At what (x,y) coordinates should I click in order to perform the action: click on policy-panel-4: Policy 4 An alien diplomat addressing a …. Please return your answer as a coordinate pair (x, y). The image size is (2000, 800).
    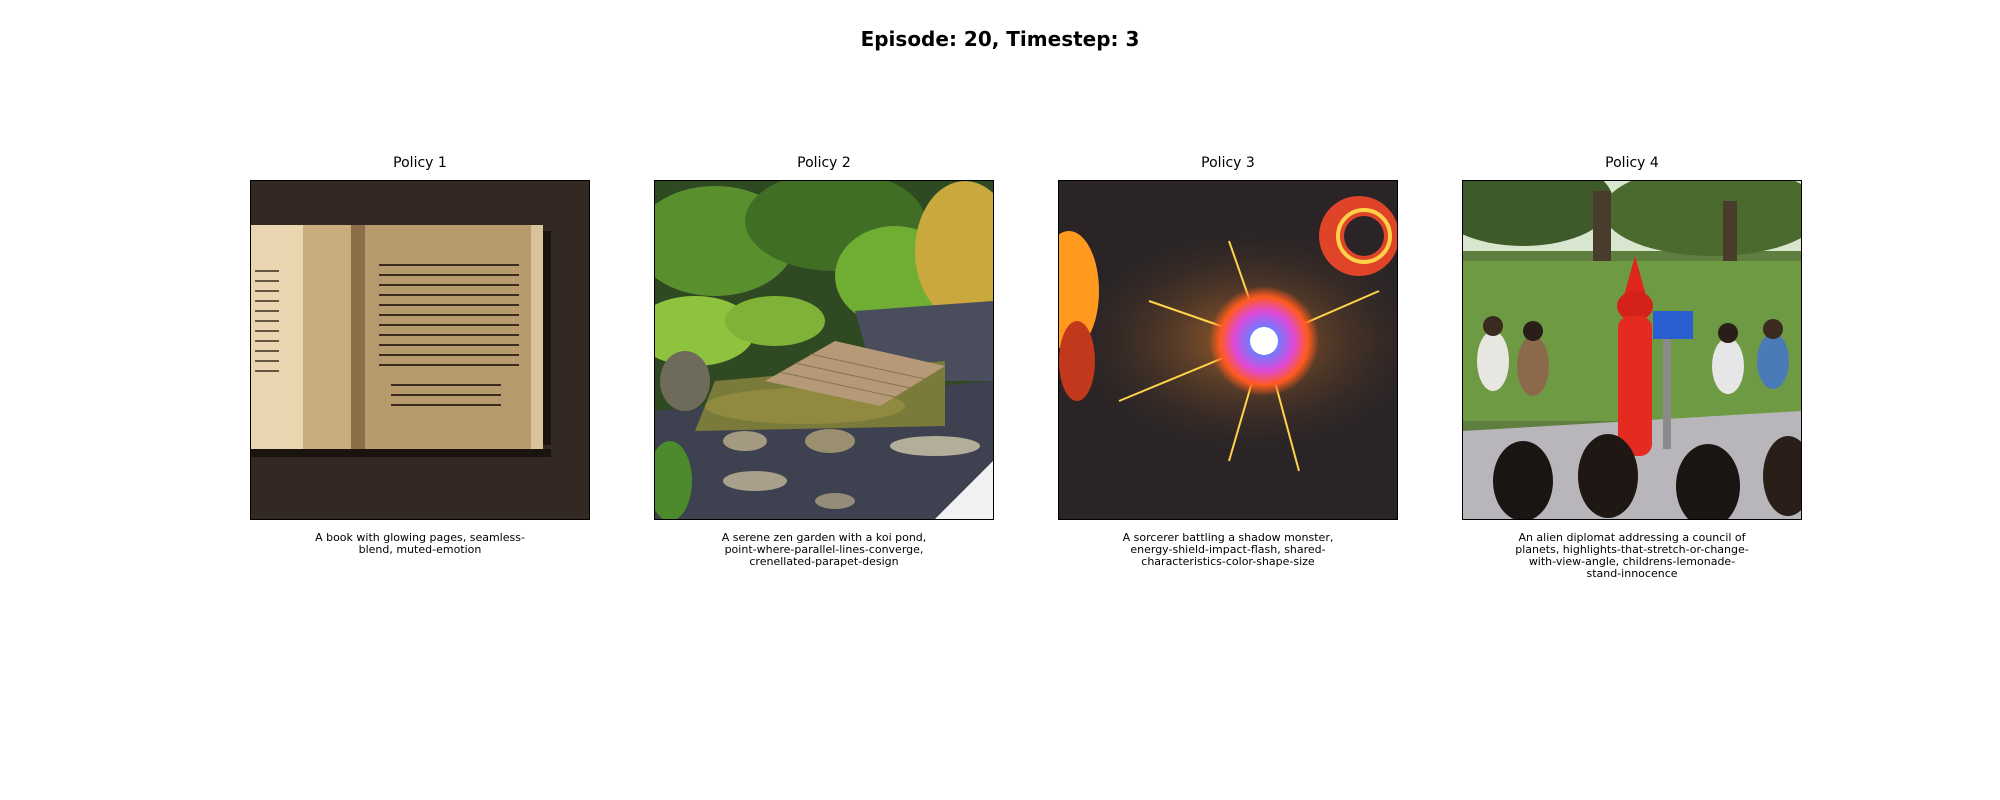
    Looking at the image, I should click on (1632, 367).